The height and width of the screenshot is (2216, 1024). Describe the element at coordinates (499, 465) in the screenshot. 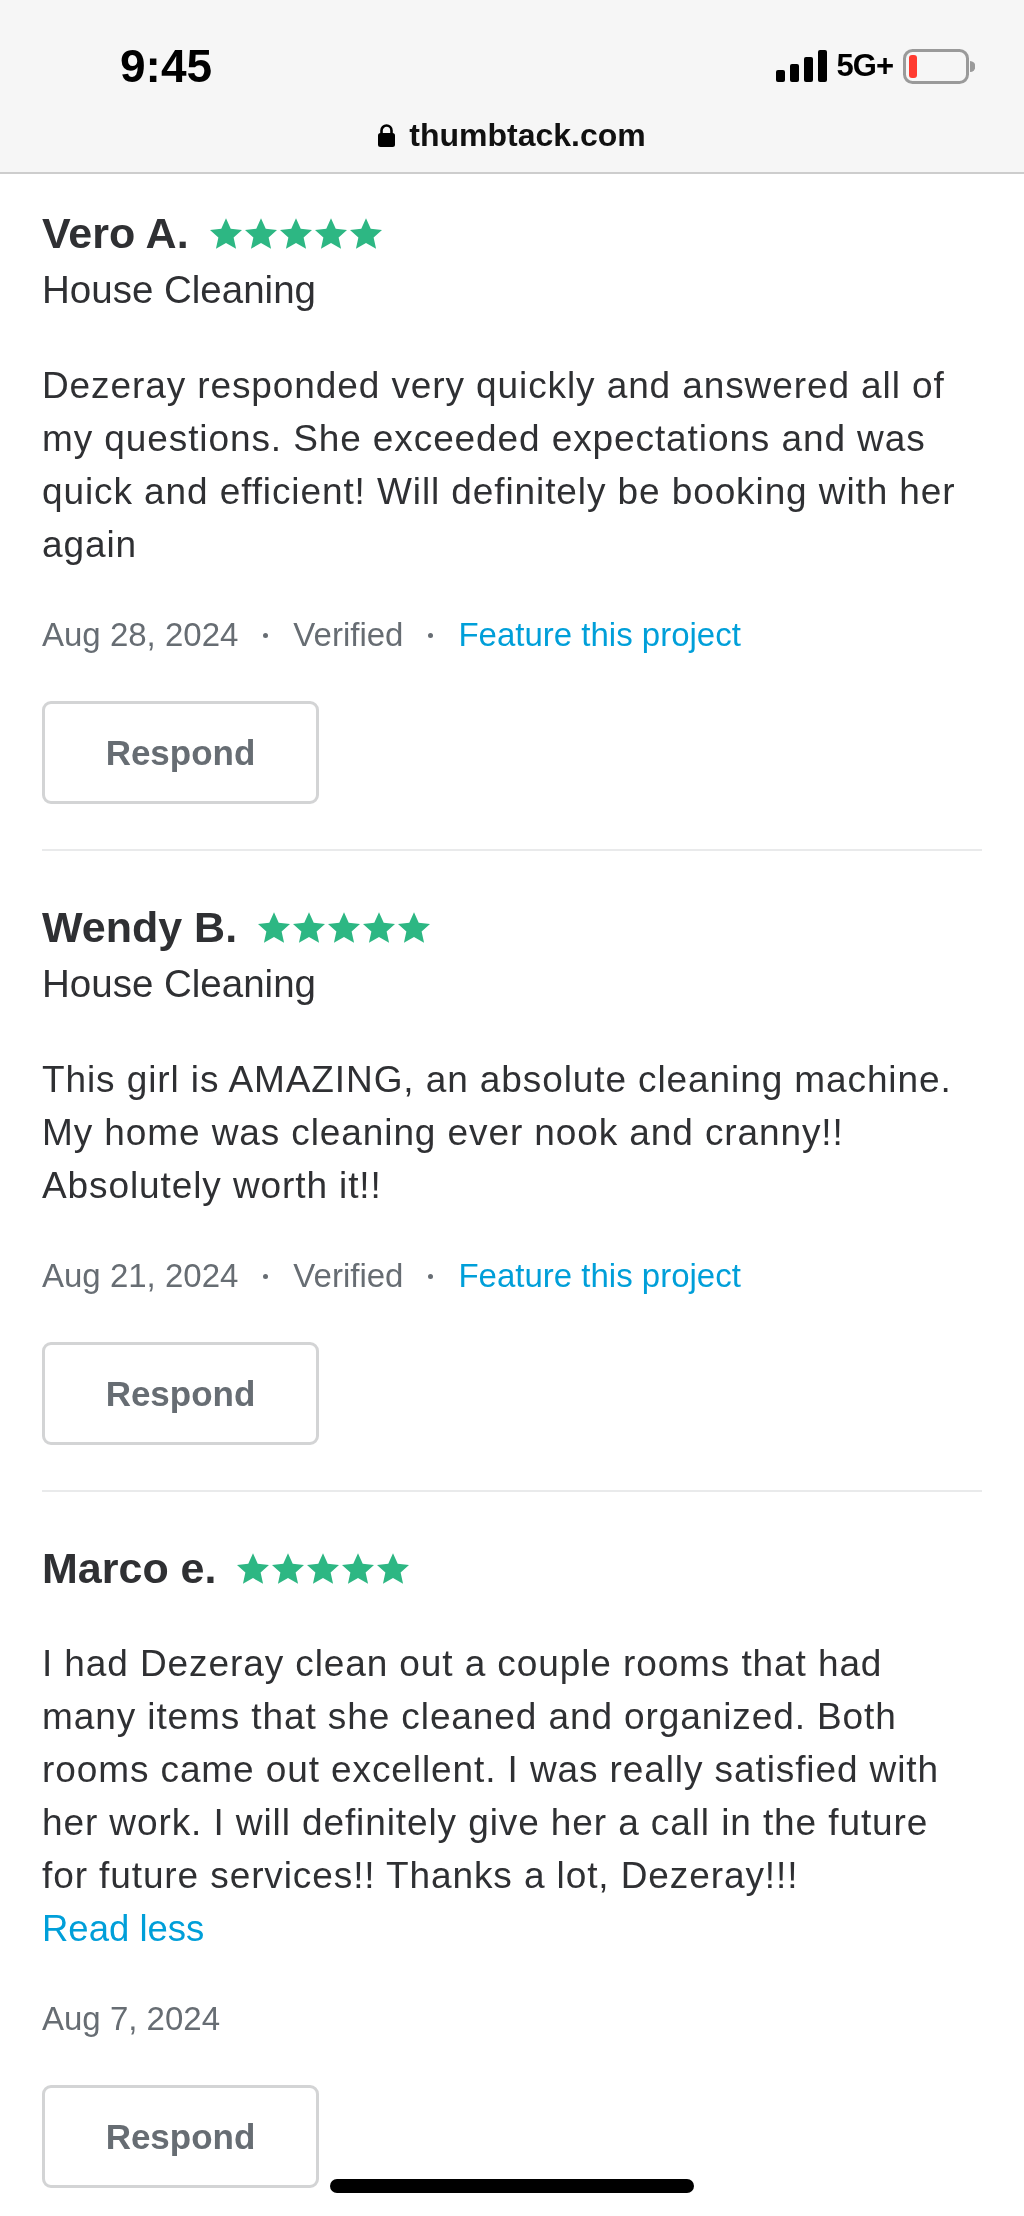

I see `review-text: Dezeray responded very quickly and answered all of my questions. She exceeded expectations and was quick and efficient! Will definitely be booking with her again` at that location.